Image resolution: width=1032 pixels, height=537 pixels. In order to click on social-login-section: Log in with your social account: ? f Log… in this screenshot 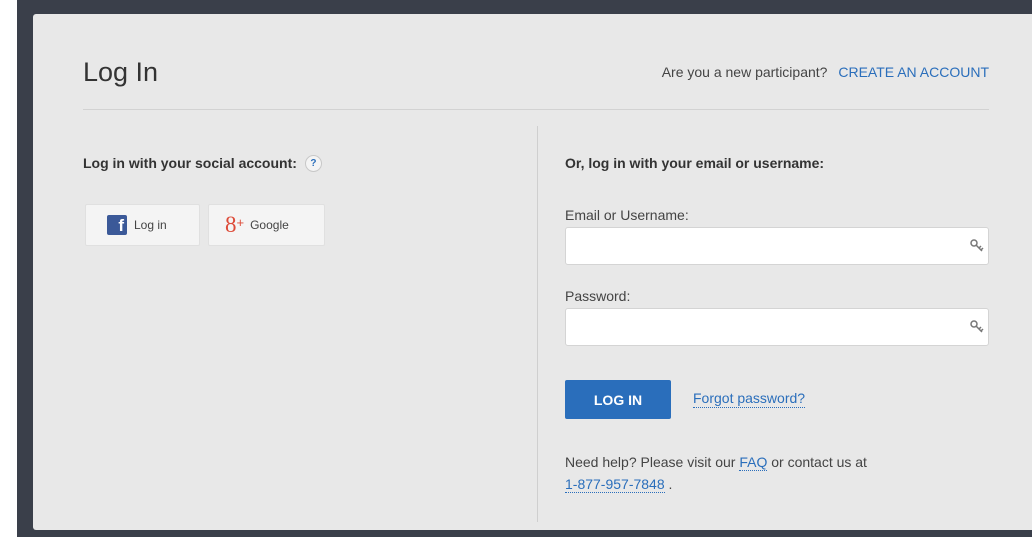, I will do `click(204, 200)`.